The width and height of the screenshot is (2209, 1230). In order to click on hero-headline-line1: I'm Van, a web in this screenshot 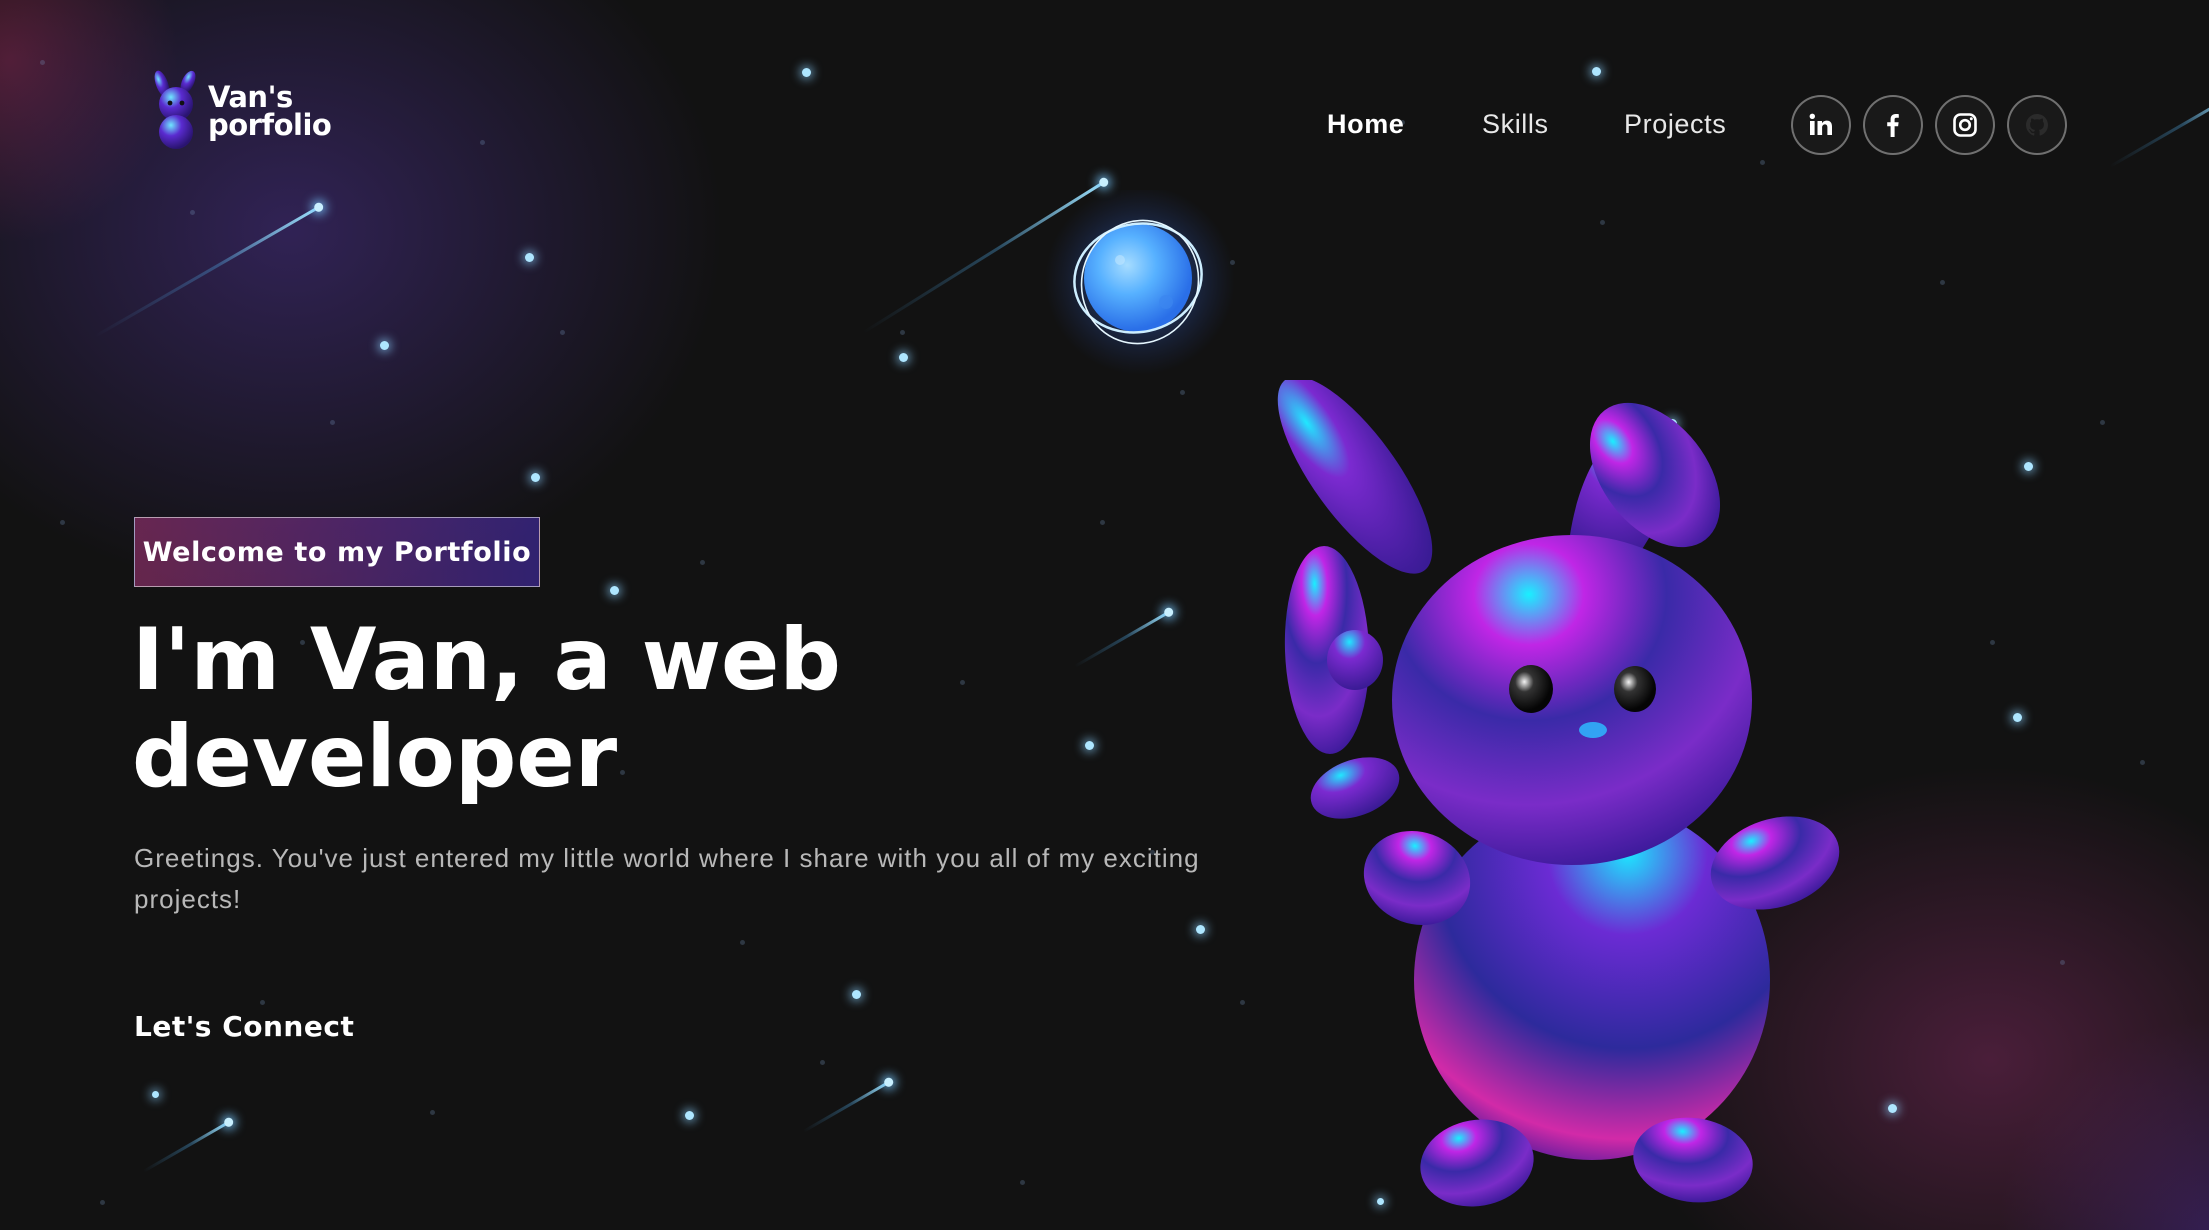, I will do `click(486, 660)`.